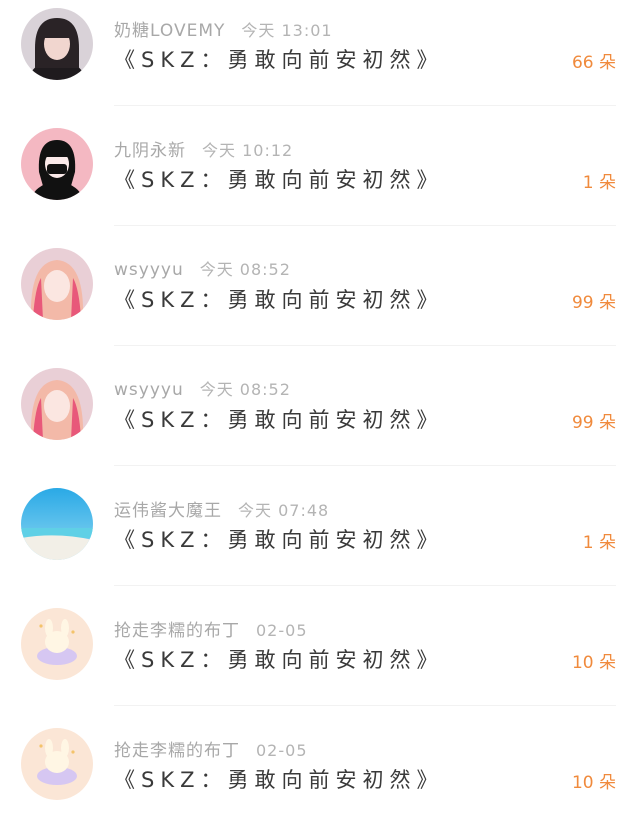 The image size is (640, 840). What do you see at coordinates (169, 31) in the screenshot?
I see `username: 奶糖LOVEMY` at bounding box center [169, 31].